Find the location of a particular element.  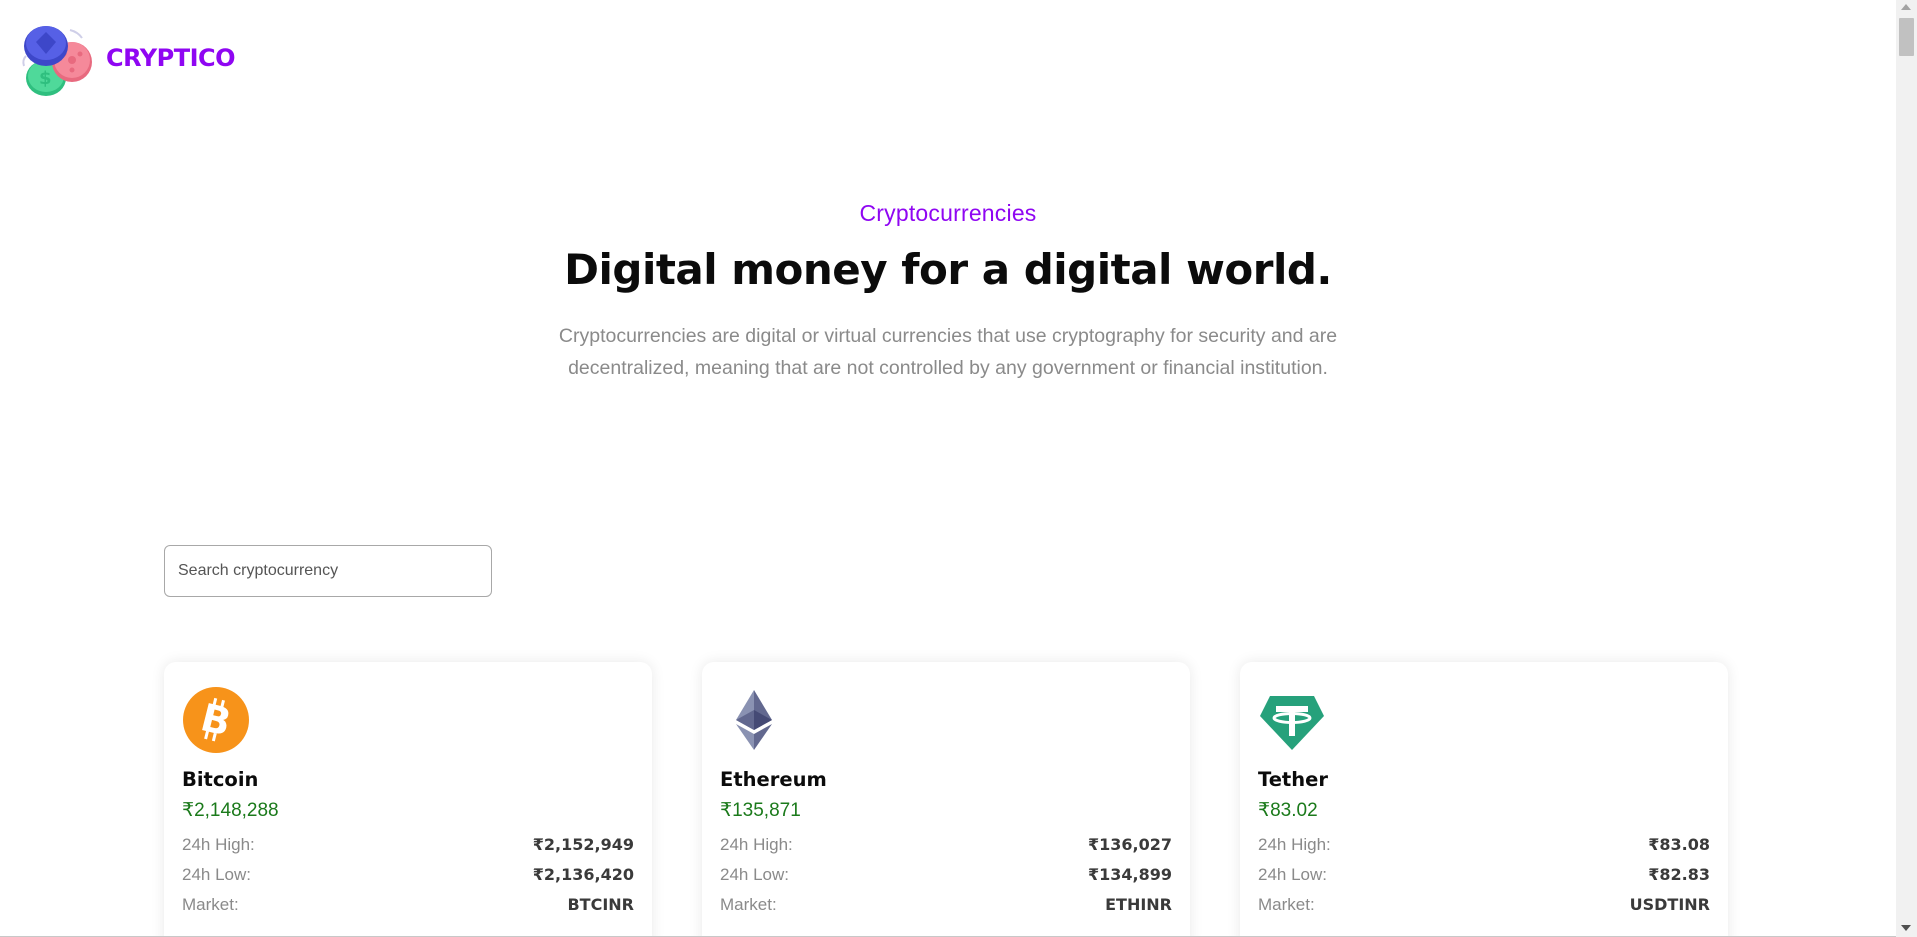

stat-value: ₹136,027 is located at coordinates (1129, 844).